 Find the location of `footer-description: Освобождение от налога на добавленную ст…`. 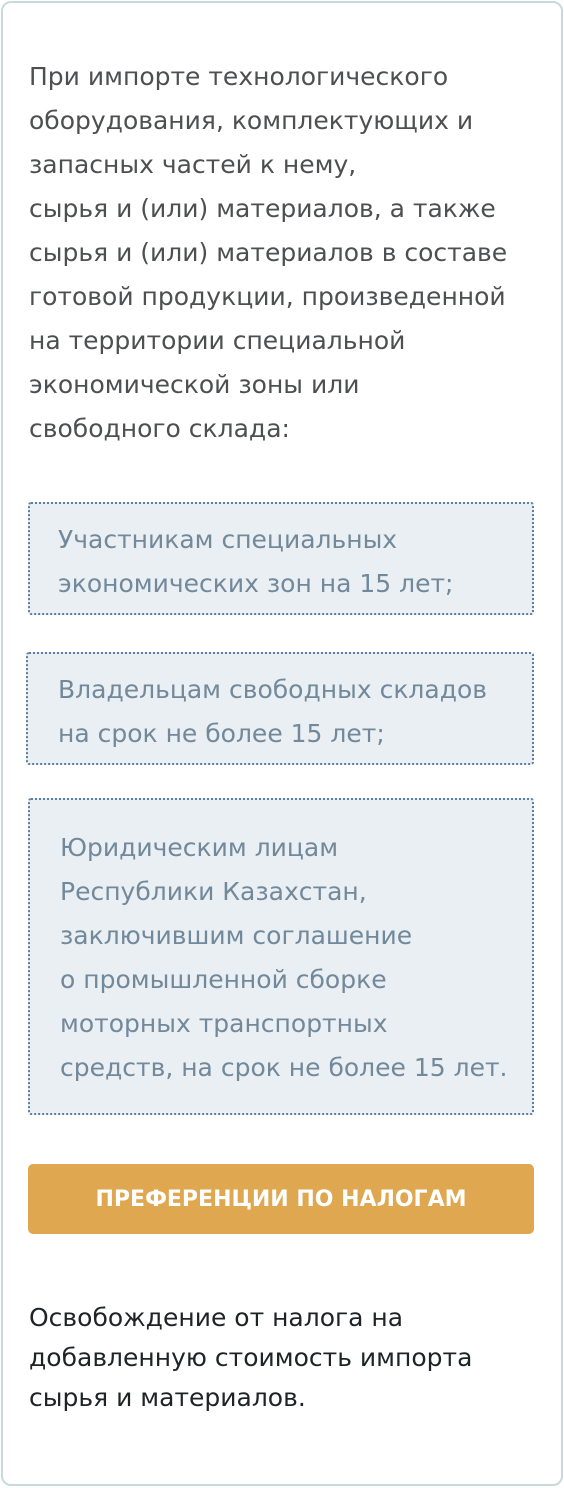

footer-description: Освобождение от налога на добавленную ст… is located at coordinates (289, 1358).